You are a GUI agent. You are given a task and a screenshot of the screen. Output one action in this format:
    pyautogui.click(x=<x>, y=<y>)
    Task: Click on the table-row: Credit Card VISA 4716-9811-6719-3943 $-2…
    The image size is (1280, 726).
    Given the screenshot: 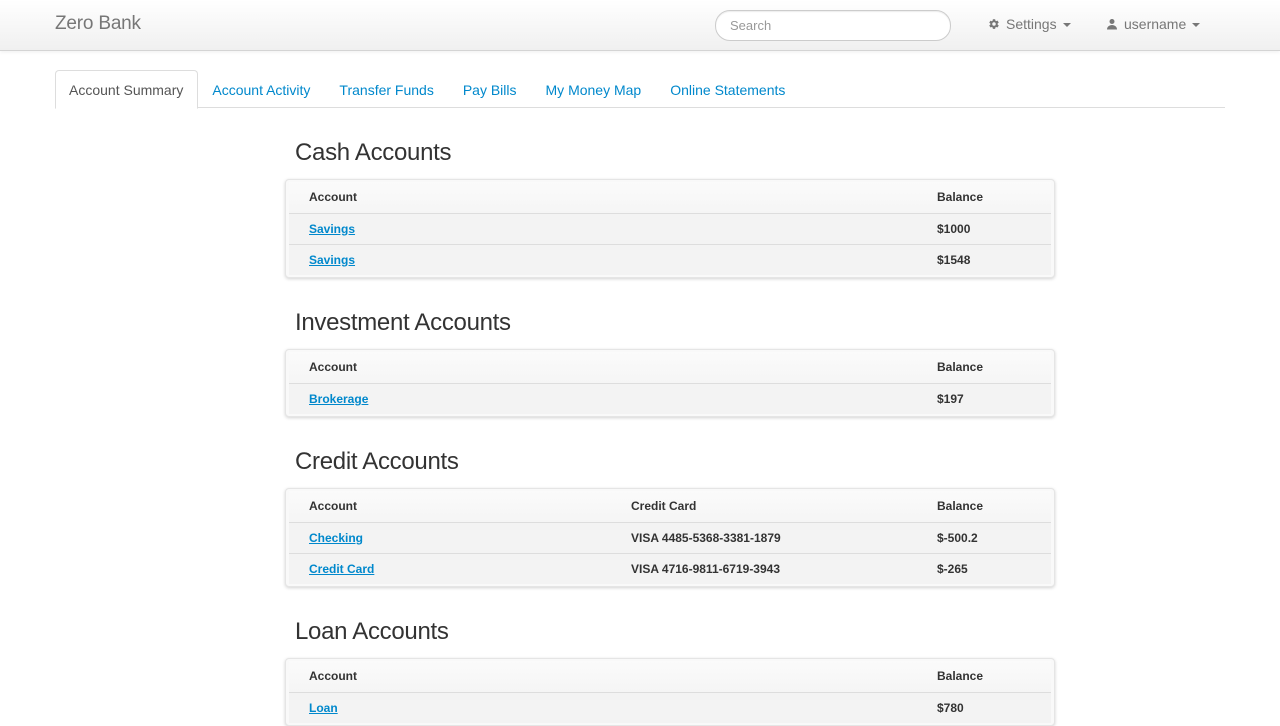 What is the action you would take?
    pyautogui.click(x=670, y=568)
    